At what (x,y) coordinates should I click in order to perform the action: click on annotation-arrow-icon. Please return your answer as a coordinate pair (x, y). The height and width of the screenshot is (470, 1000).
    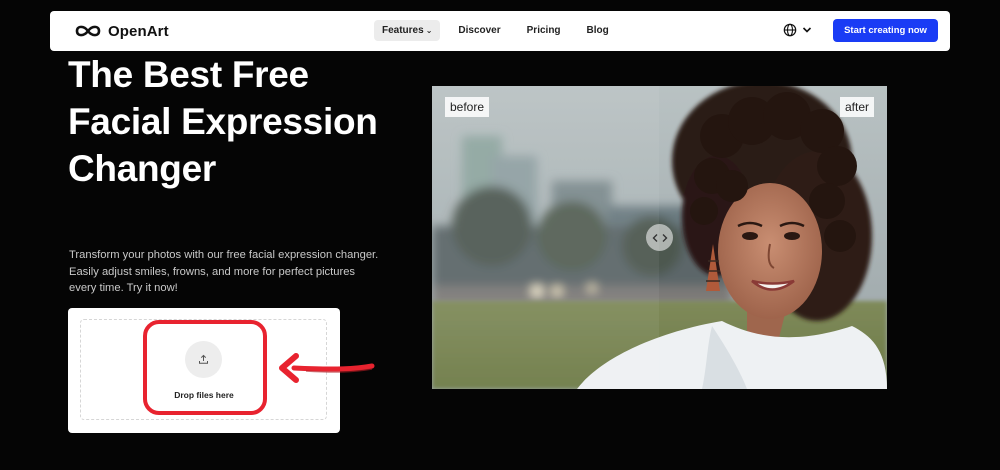
    Looking at the image, I should click on (327, 368).